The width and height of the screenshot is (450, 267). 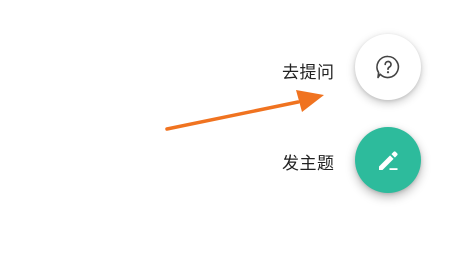 I want to click on question-bubble-icon, so click(x=388, y=67).